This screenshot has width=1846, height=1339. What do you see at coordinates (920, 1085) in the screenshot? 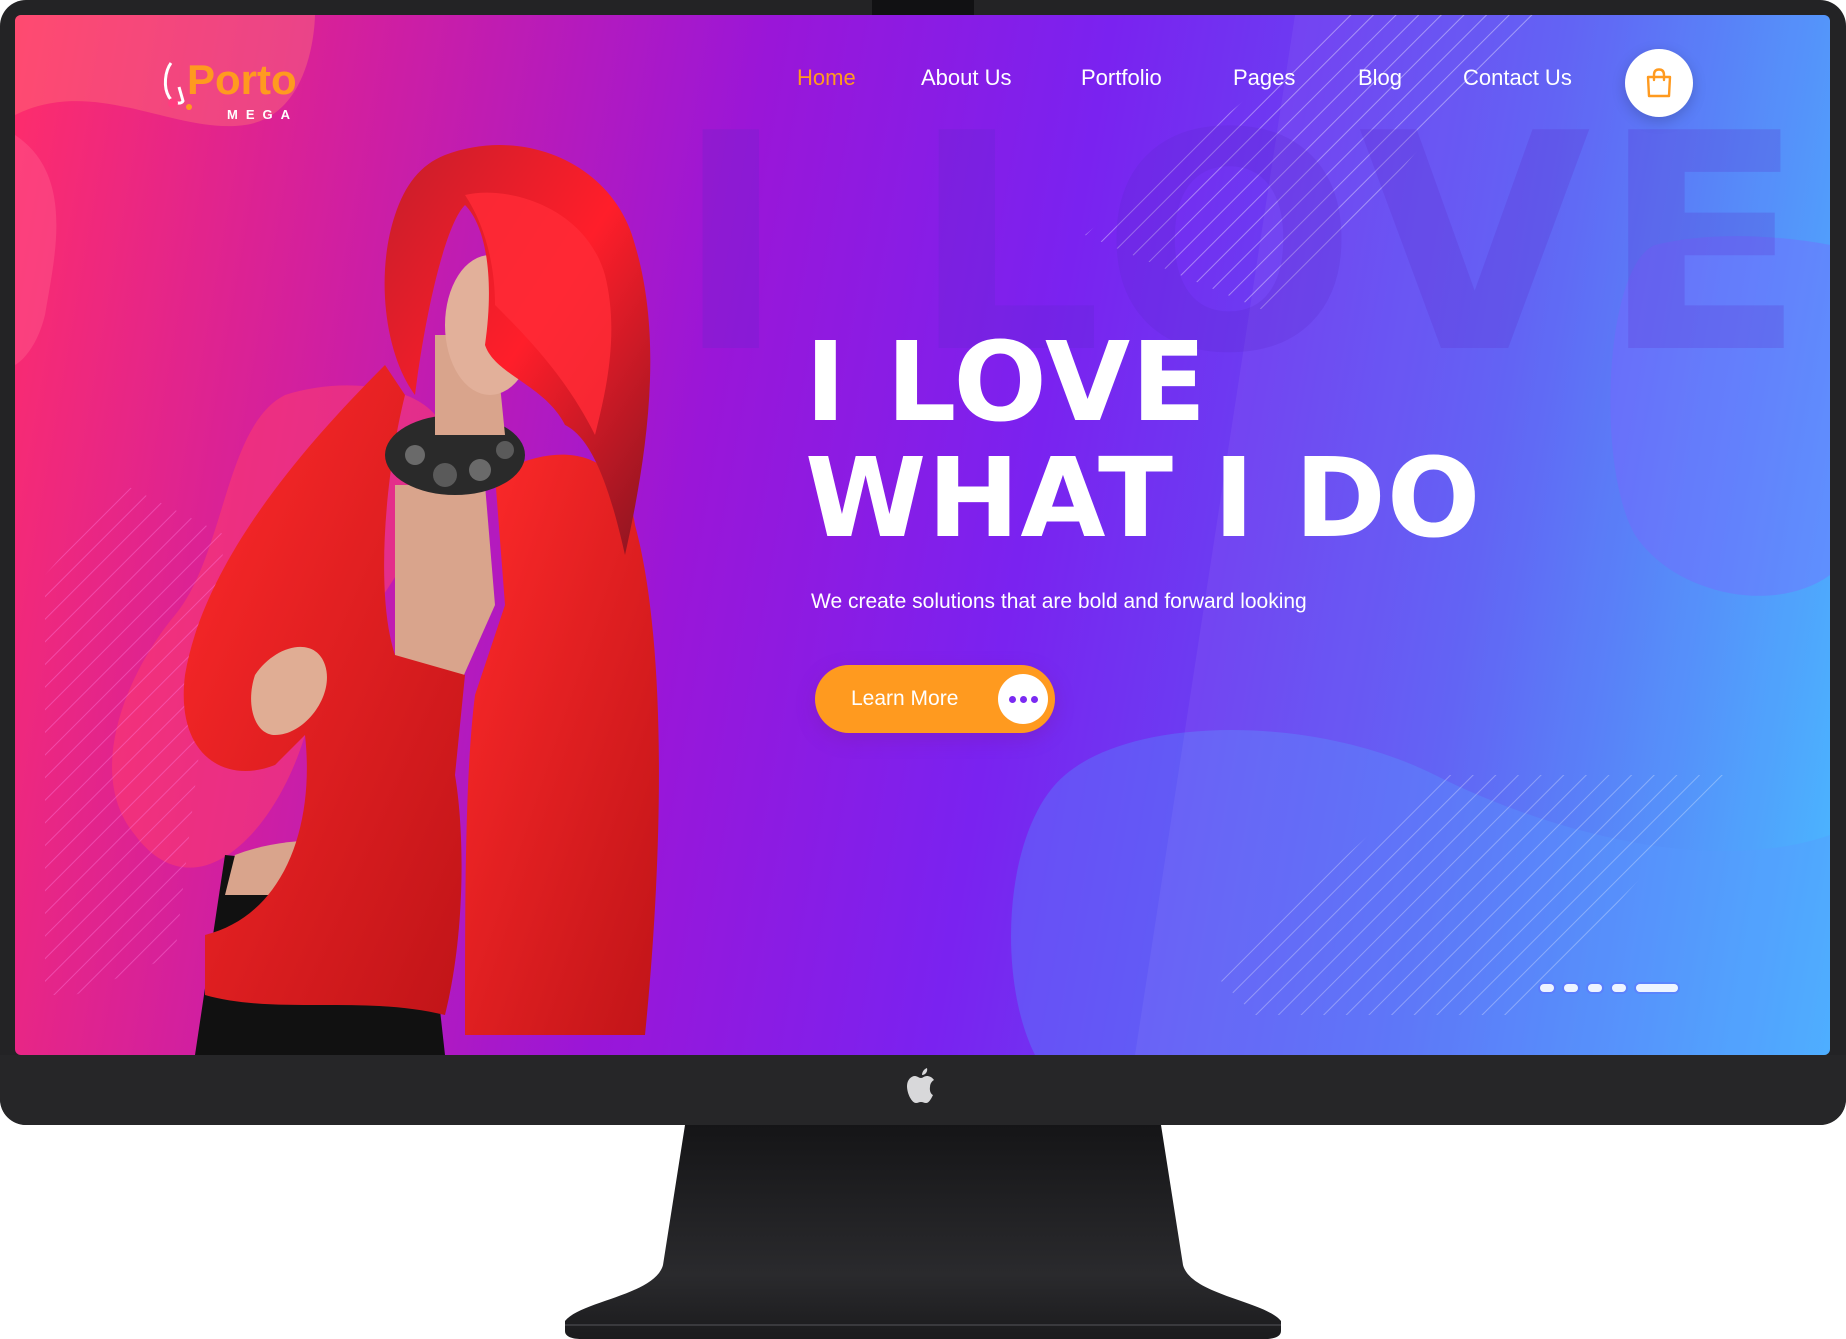
I see `apple-logo-icon` at bounding box center [920, 1085].